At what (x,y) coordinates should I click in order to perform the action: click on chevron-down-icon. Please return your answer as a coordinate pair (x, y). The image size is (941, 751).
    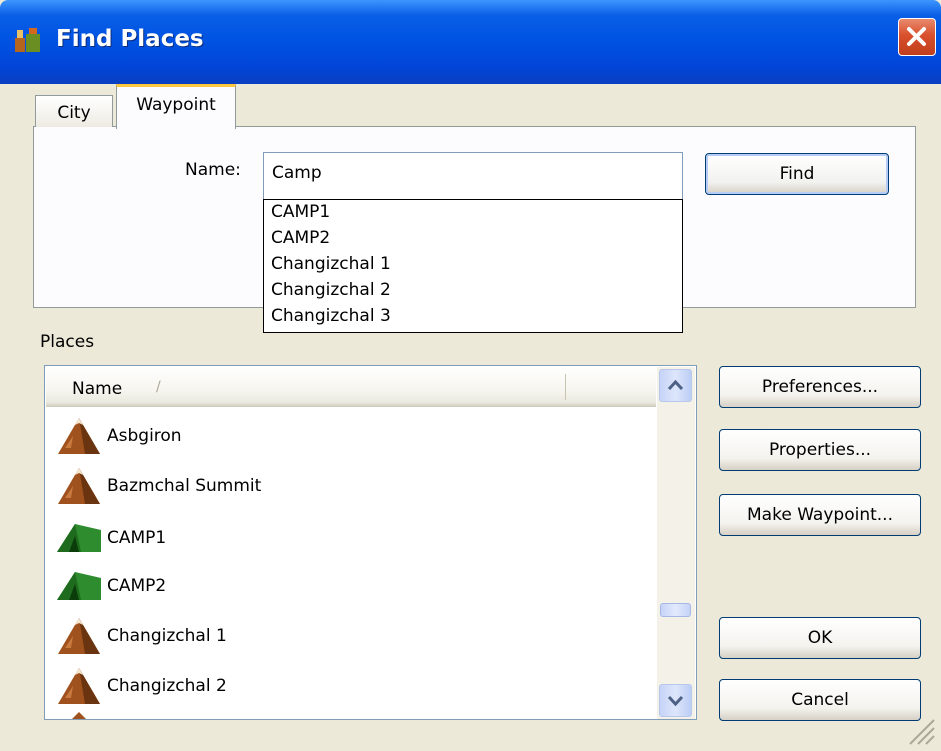
    Looking at the image, I should click on (675, 701).